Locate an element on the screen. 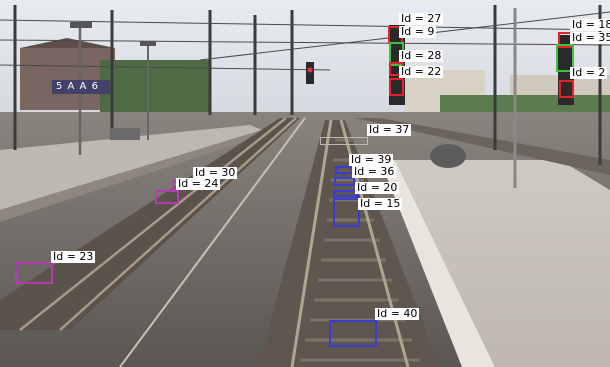 This screenshot has height=367, width=610. detection-label-22: Id = 22 is located at coordinates (421, 71).